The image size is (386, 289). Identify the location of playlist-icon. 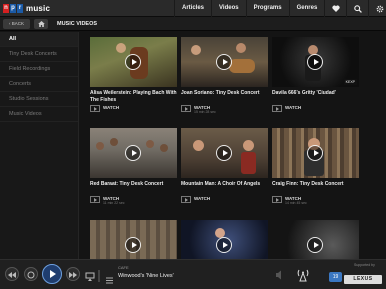
(109, 280).